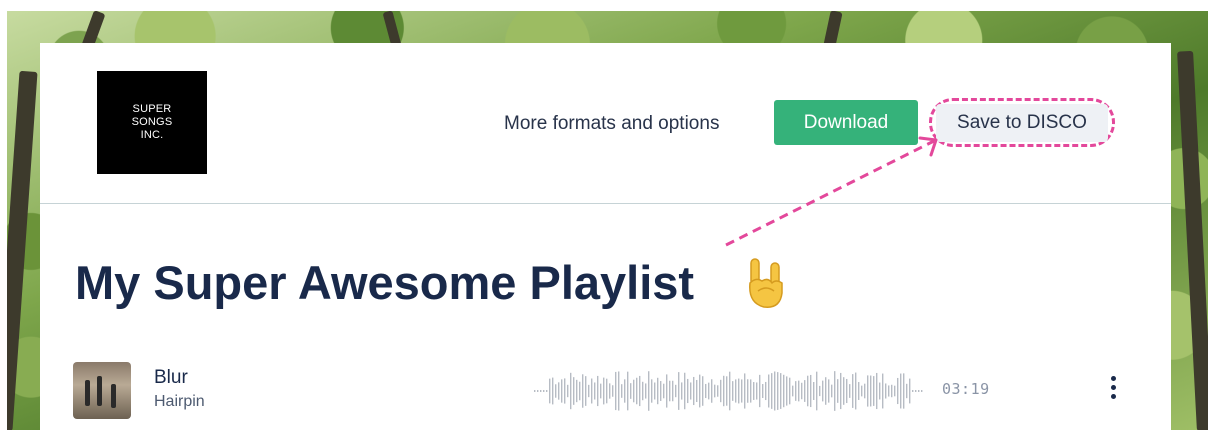 Image resolution: width=1208 pixels, height=430 pixels. What do you see at coordinates (1113, 390) in the screenshot?
I see `more-options-icon` at bounding box center [1113, 390].